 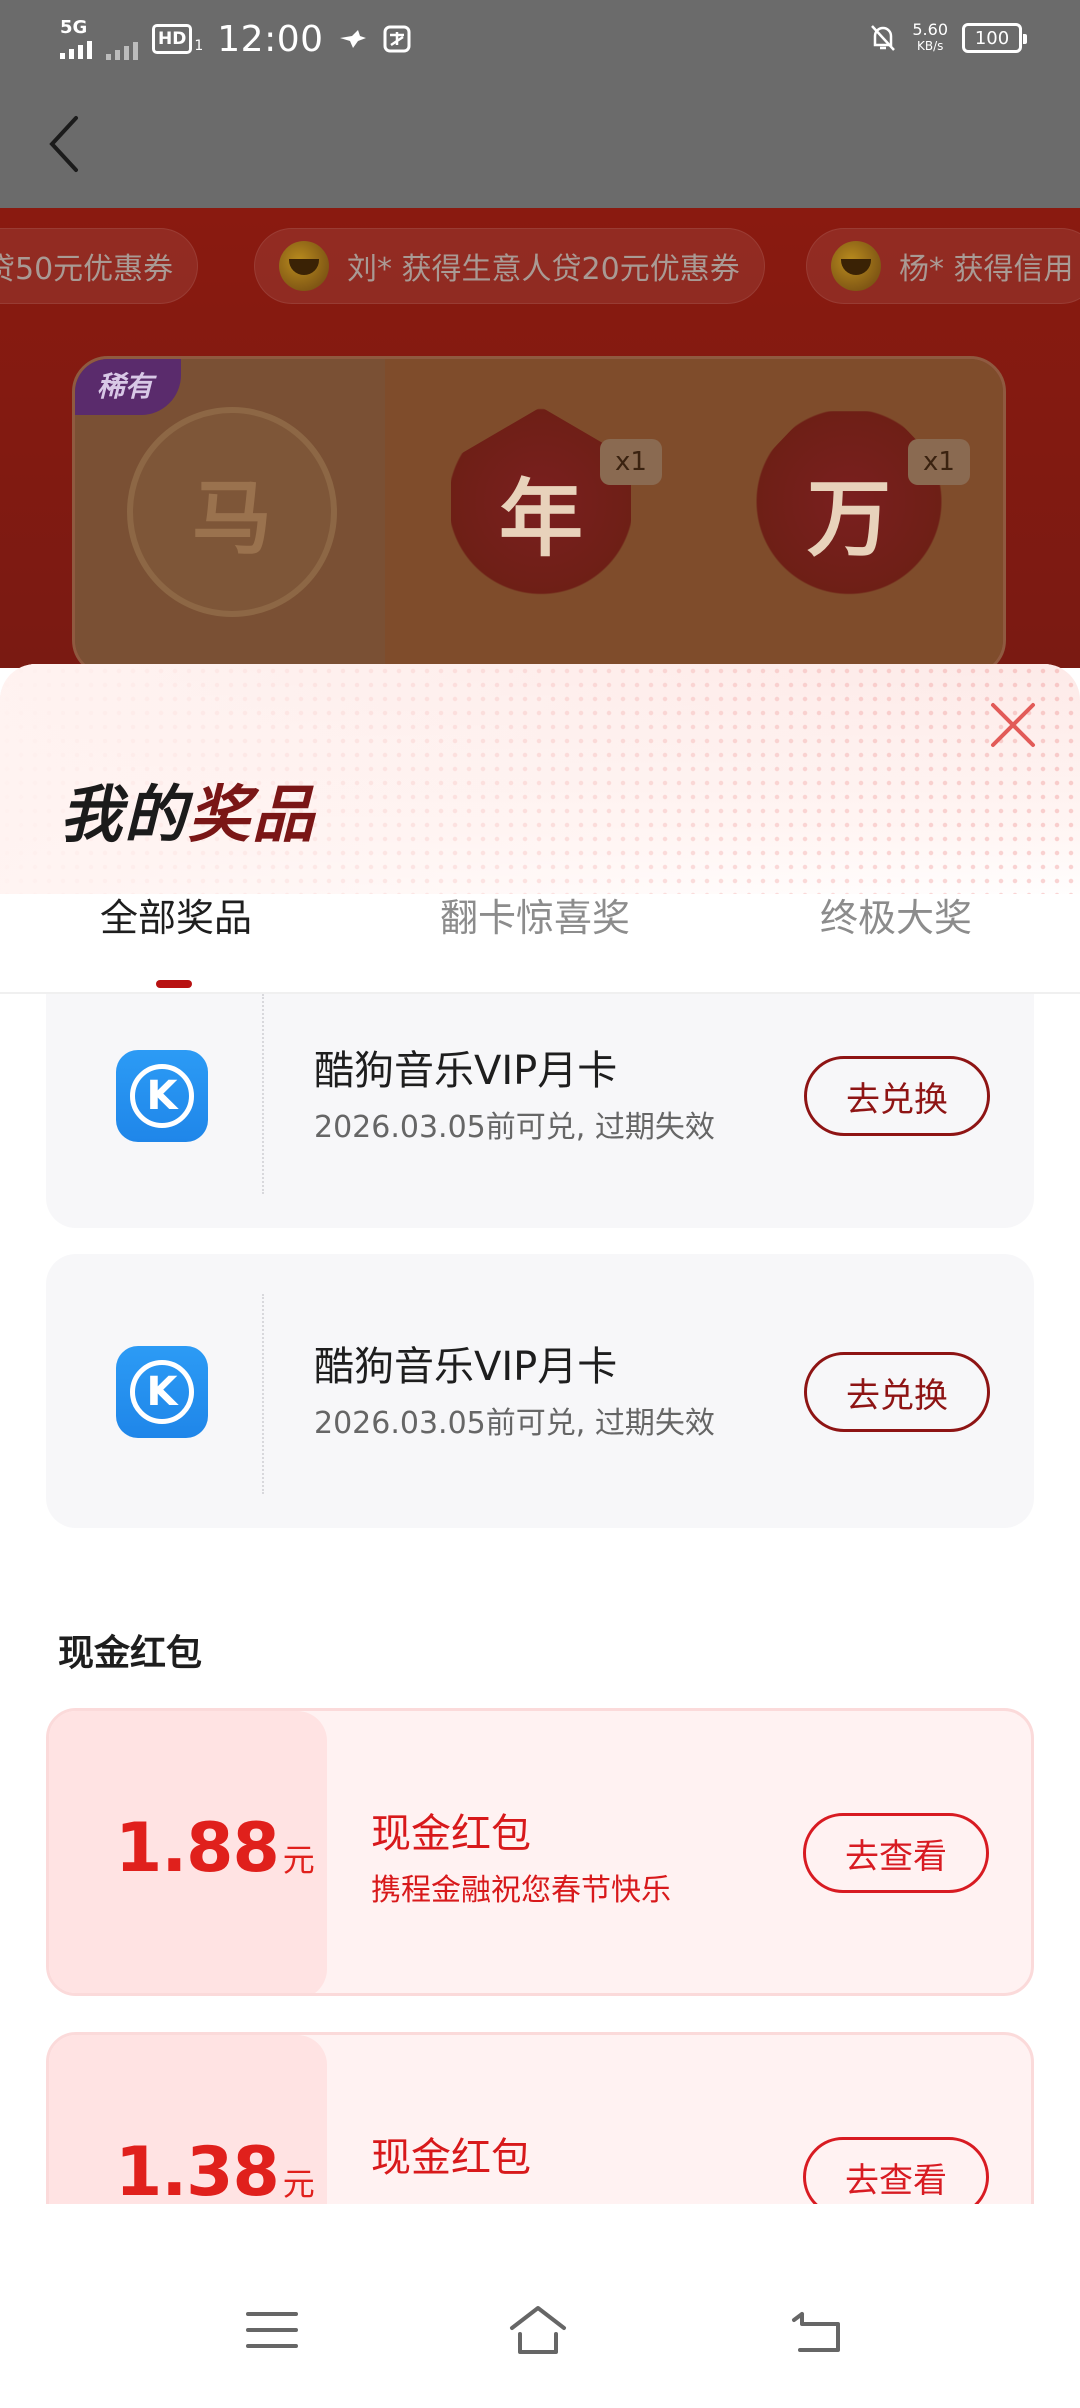 I want to click on back-arrow-icon, so click(x=816, y=2332).